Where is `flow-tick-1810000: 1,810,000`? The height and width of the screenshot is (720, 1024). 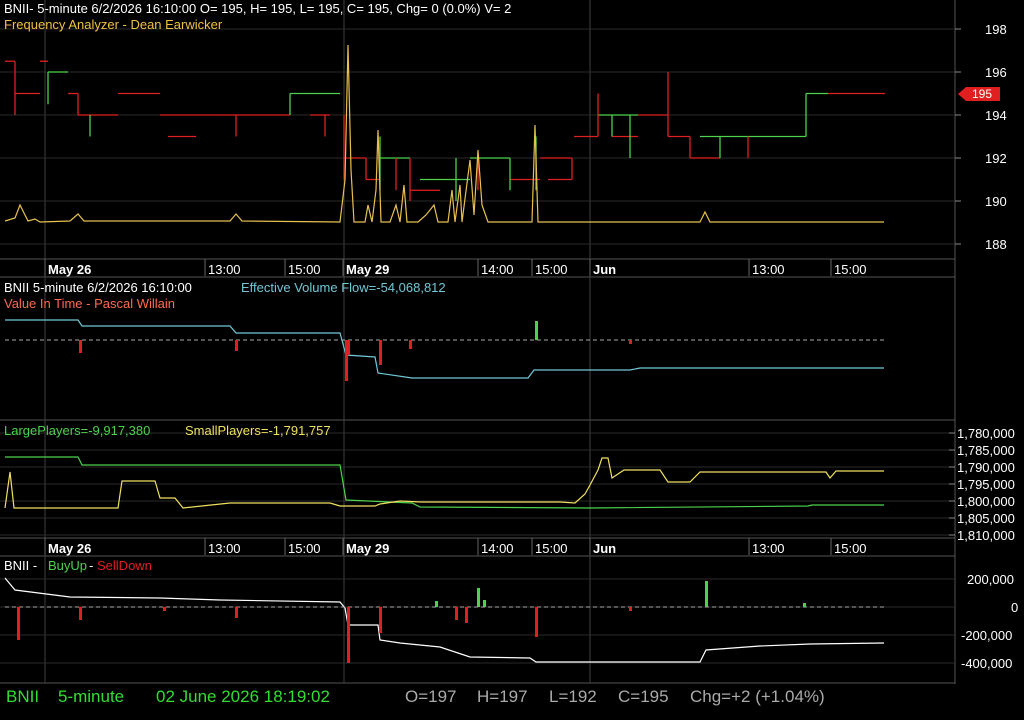 flow-tick-1810000: 1,810,000 is located at coordinates (986, 535).